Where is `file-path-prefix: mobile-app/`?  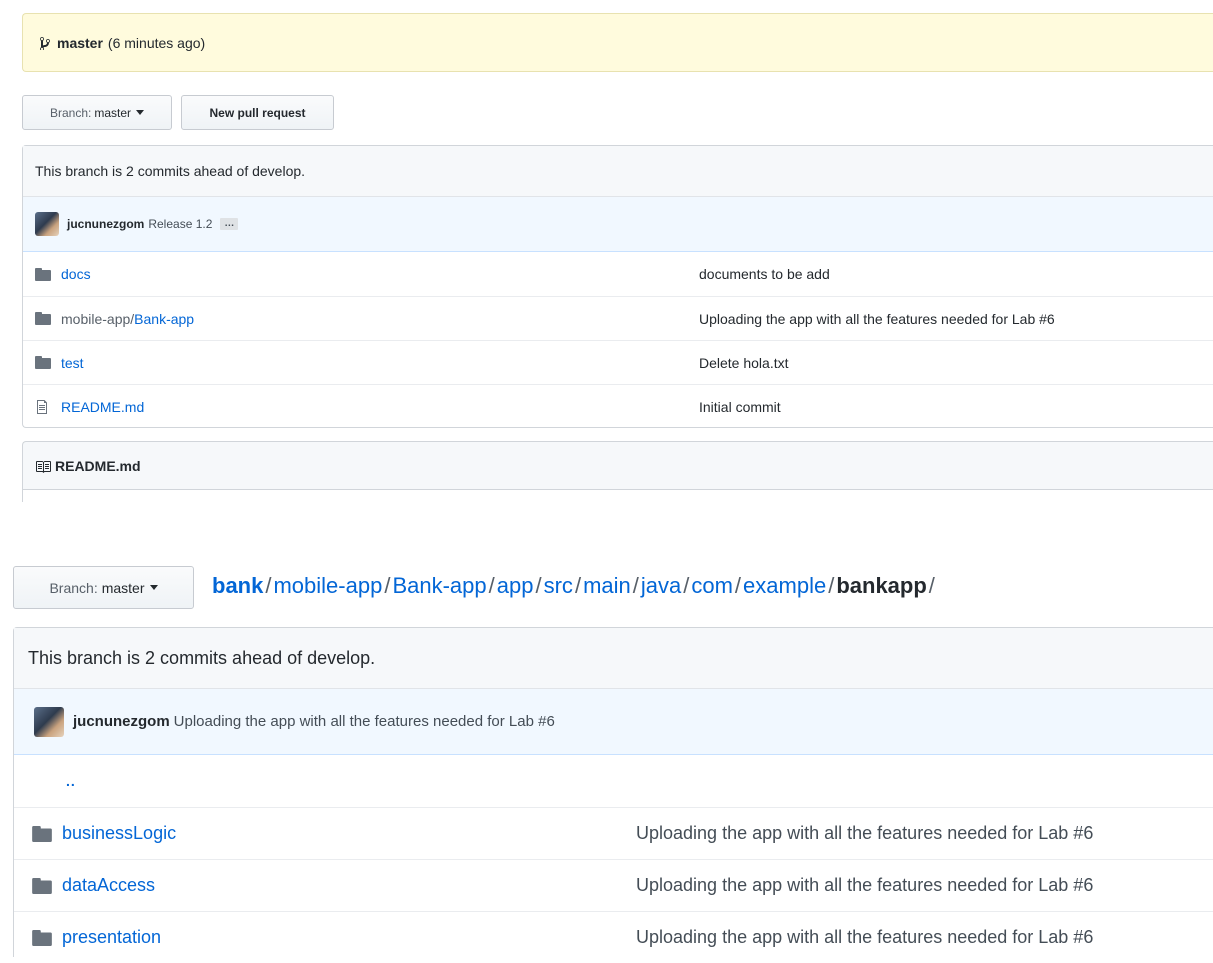
file-path-prefix: mobile-app/ is located at coordinates (97, 319).